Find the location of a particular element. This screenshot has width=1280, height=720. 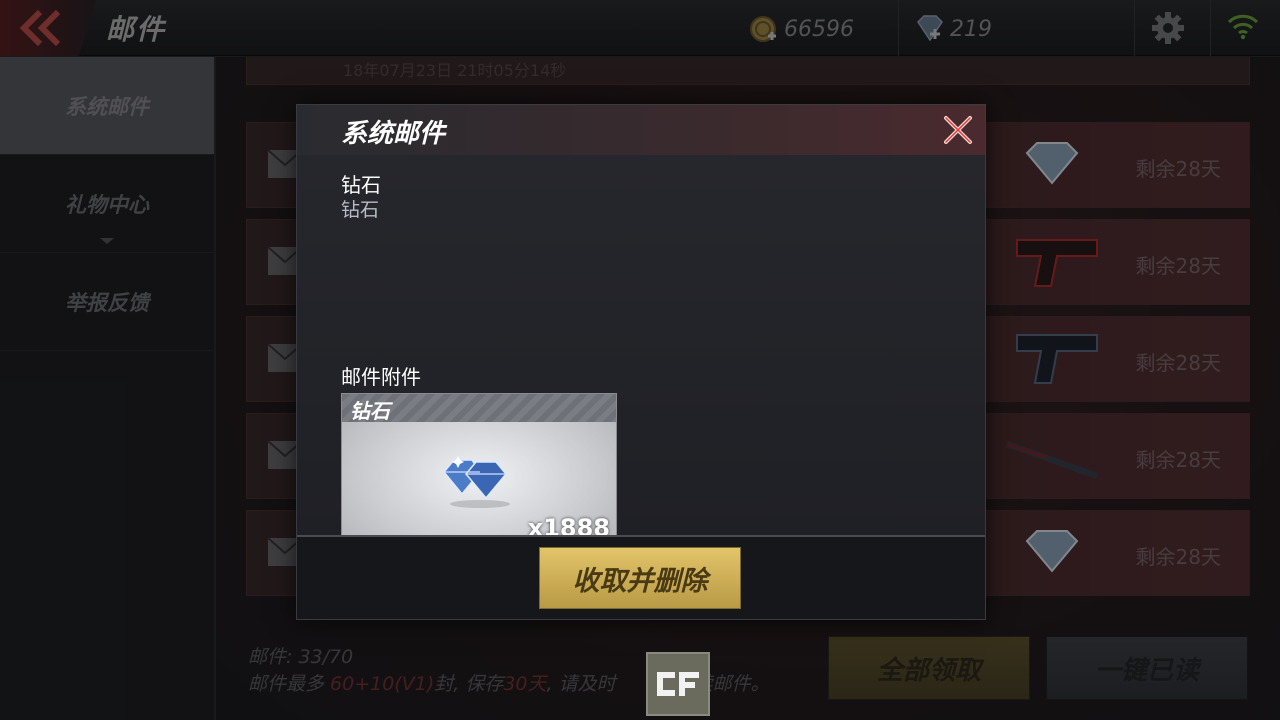

attachment-card: 钻石 x1888 is located at coordinates (479, 469).